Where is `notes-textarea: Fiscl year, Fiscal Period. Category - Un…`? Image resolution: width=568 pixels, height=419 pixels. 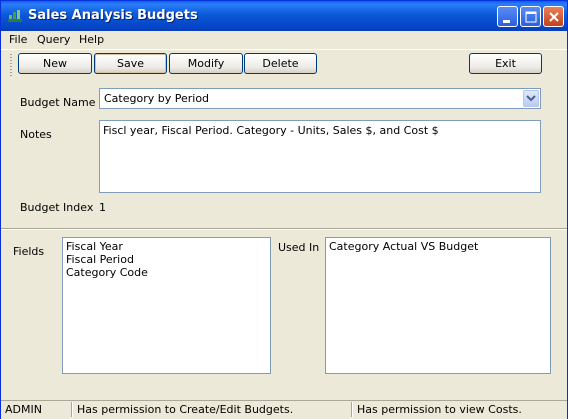
notes-textarea: Fiscl year, Fiscal Period. Category - Un… is located at coordinates (320, 156).